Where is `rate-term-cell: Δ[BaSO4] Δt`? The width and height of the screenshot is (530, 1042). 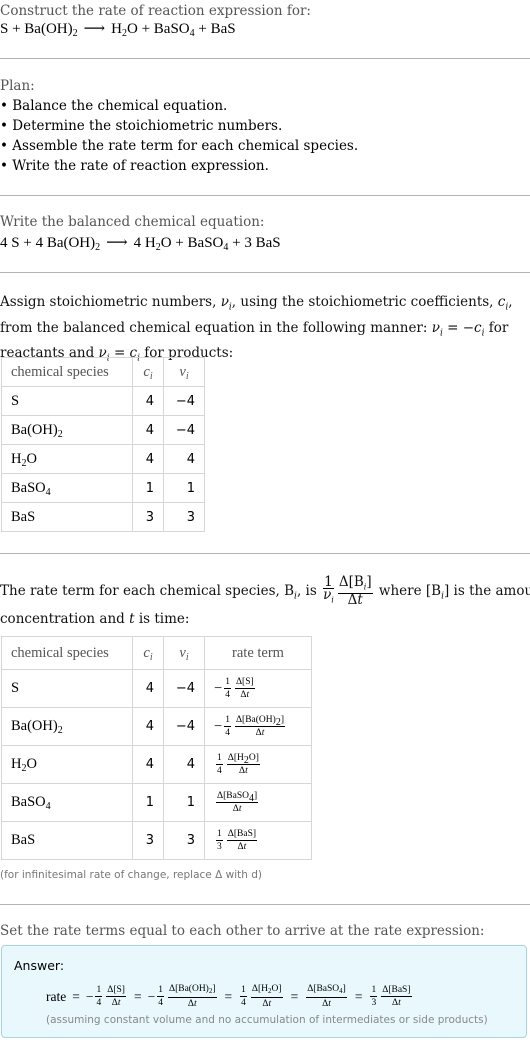 rate-term-cell: Δ[BaSO4] Δt is located at coordinates (258, 802).